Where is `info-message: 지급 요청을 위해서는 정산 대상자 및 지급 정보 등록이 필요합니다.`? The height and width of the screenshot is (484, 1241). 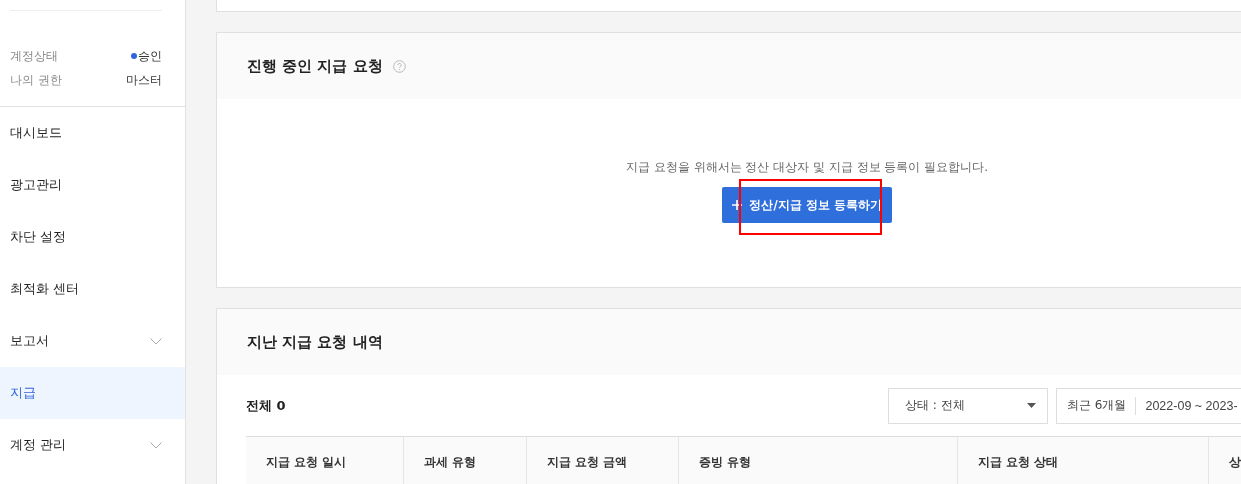
info-message: 지급 요청을 위해서는 정산 대상자 및 지급 정보 등록이 필요합니다. is located at coordinates (807, 167).